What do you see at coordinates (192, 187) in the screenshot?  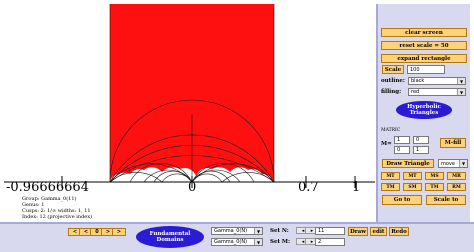 I see `axis-label-zero: 0` at bounding box center [192, 187].